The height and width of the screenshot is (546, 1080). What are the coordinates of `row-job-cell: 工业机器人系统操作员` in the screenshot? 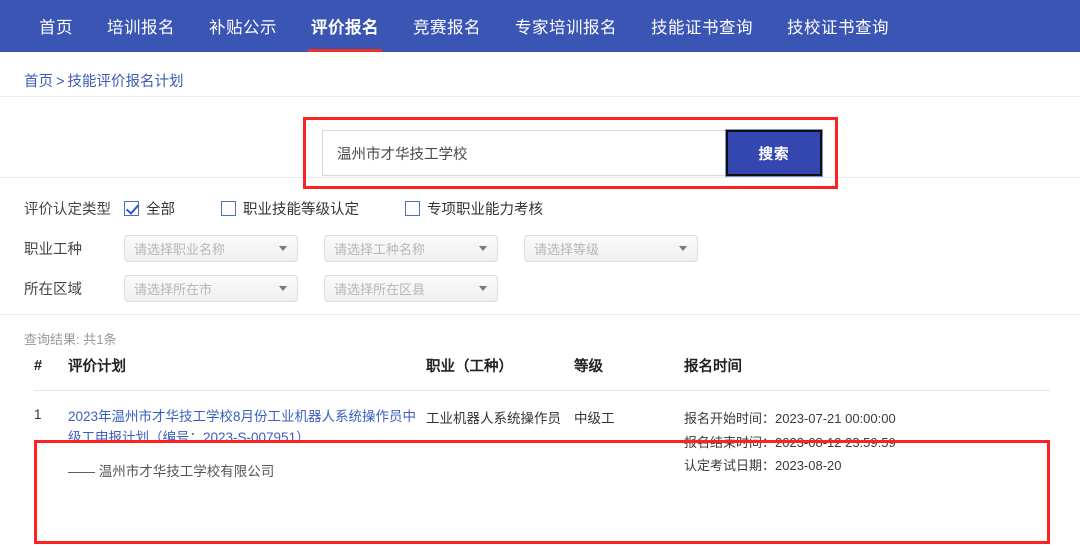 It's located at (500, 440).